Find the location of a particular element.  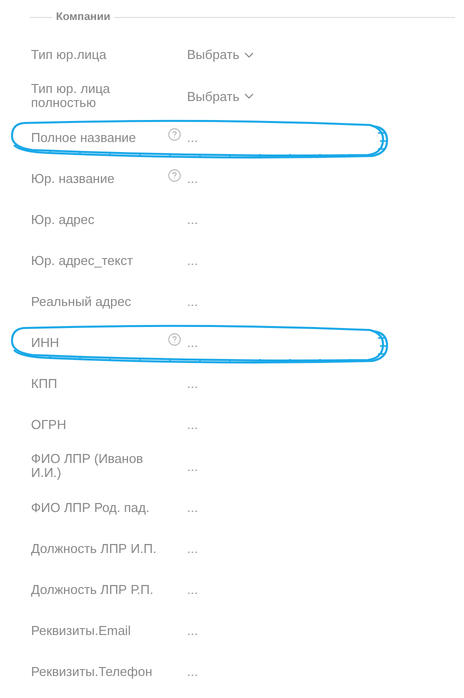

field-label: Юр. адрес is located at coordinates (63, 219).